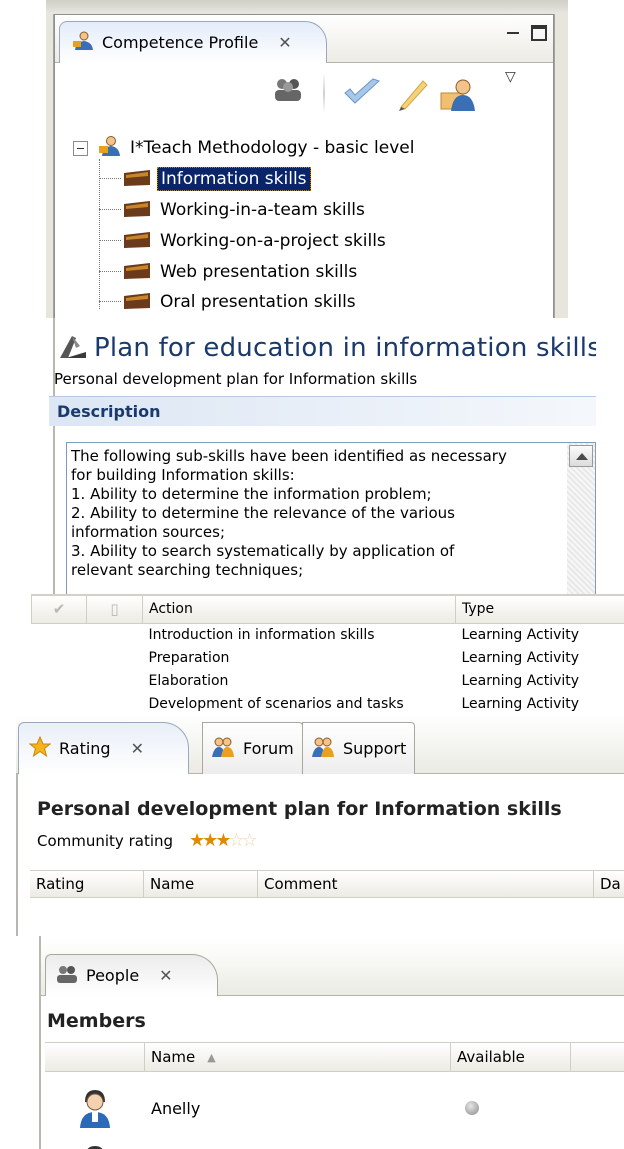 Image resolution: width=624 pixels, height=1149 pixels. Describe the element at coordinates (148, 532) in the screenshot. I see `description-line: information sources;` at that location.